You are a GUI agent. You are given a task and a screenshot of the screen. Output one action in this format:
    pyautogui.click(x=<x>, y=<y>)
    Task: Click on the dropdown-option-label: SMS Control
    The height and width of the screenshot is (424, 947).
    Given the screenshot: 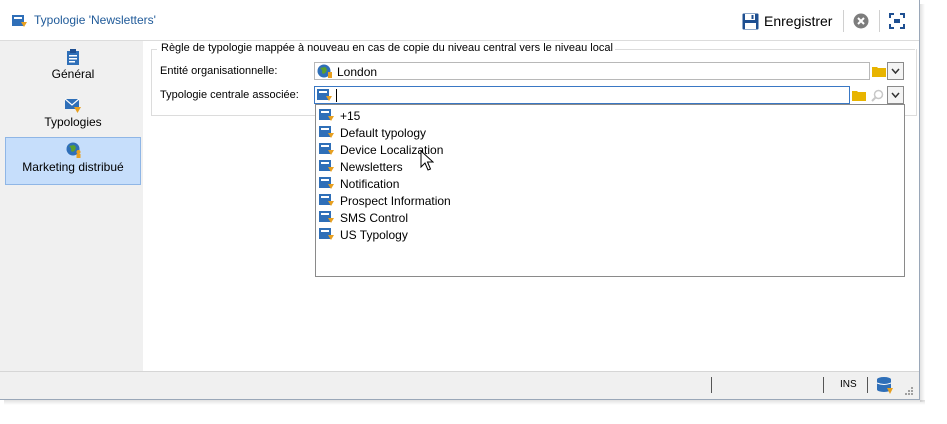 What is the action you would take?
    pyautogui.click(x=374, y=218)
    